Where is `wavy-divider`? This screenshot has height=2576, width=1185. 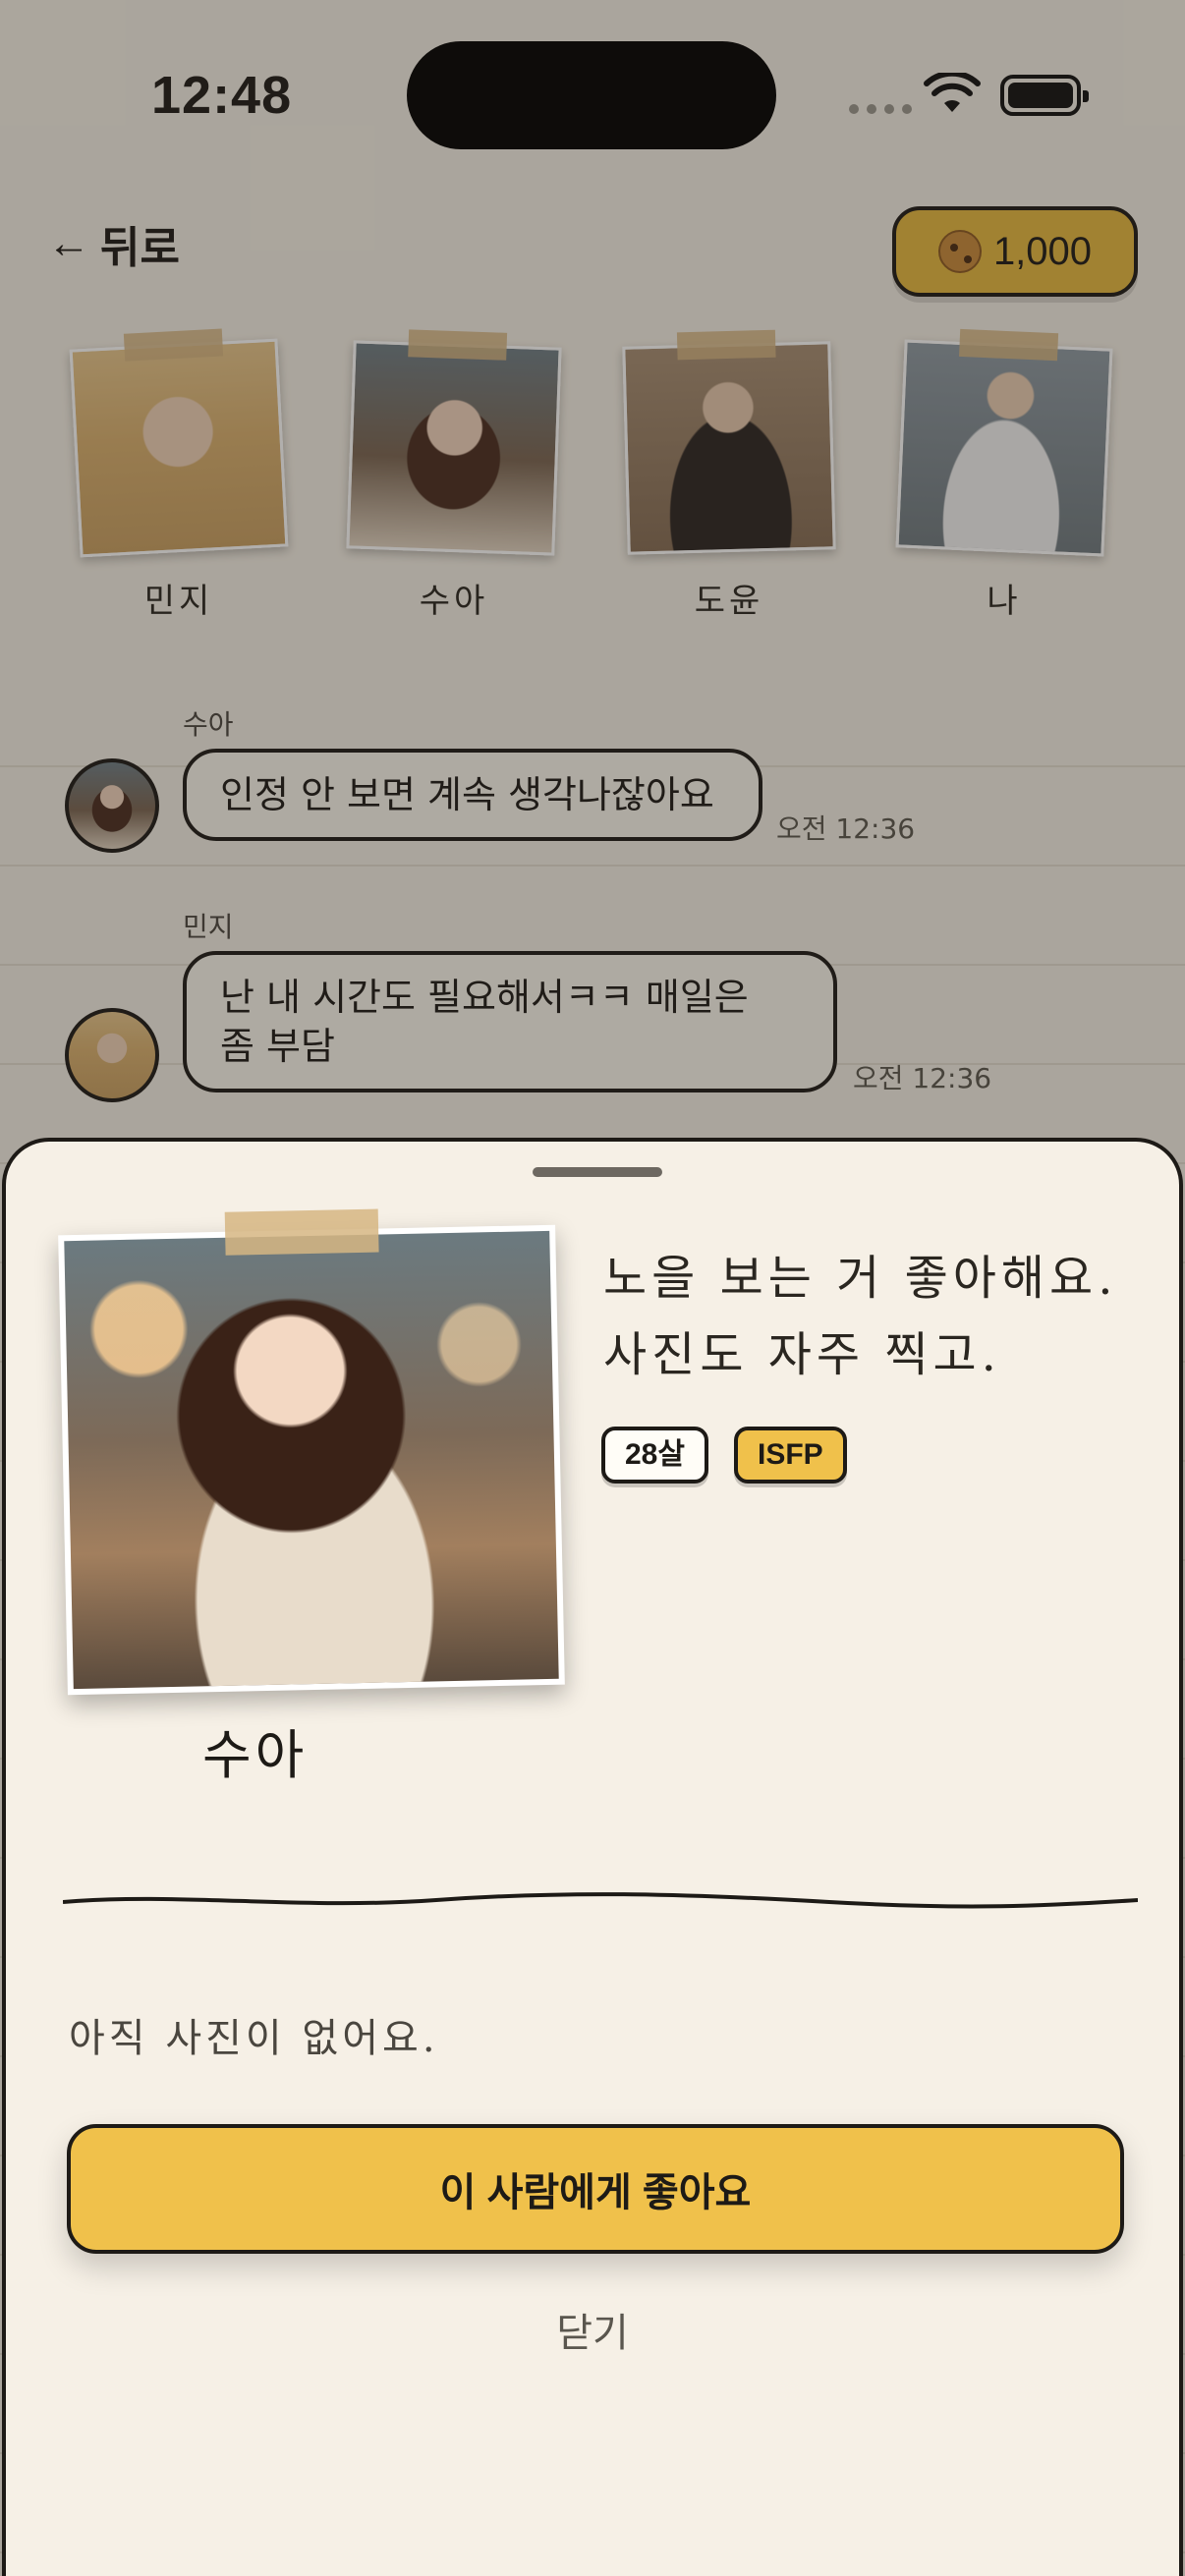
wavy-divider is located at coordinates (600, 1900).